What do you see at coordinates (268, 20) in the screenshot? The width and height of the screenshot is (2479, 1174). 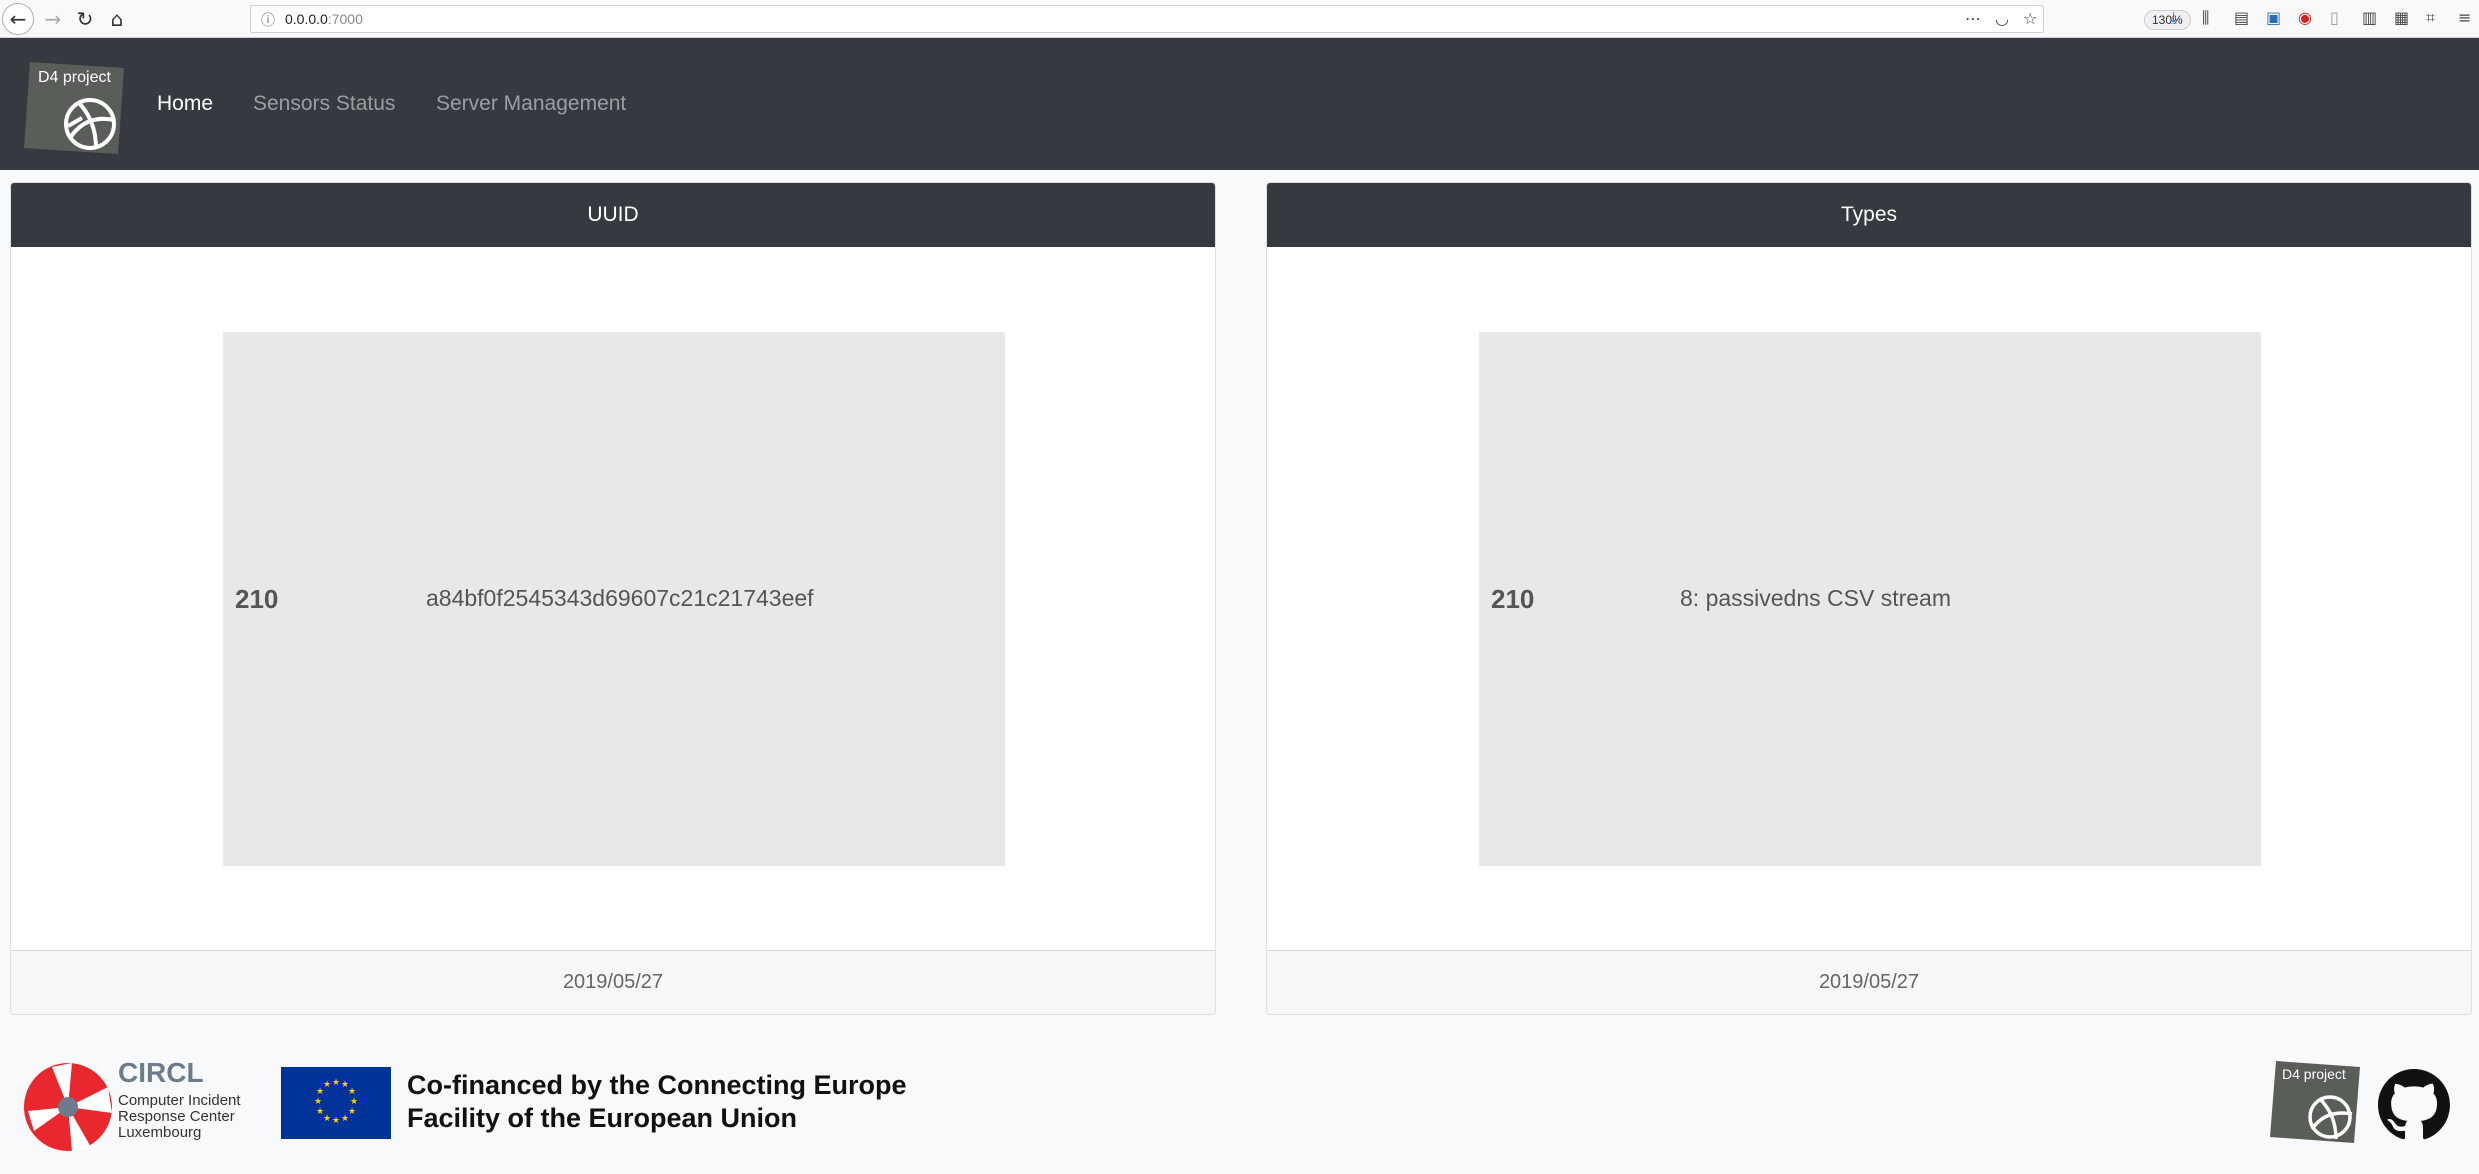 I see `info-icon: ⓘ` at bounding box center [268, 20].